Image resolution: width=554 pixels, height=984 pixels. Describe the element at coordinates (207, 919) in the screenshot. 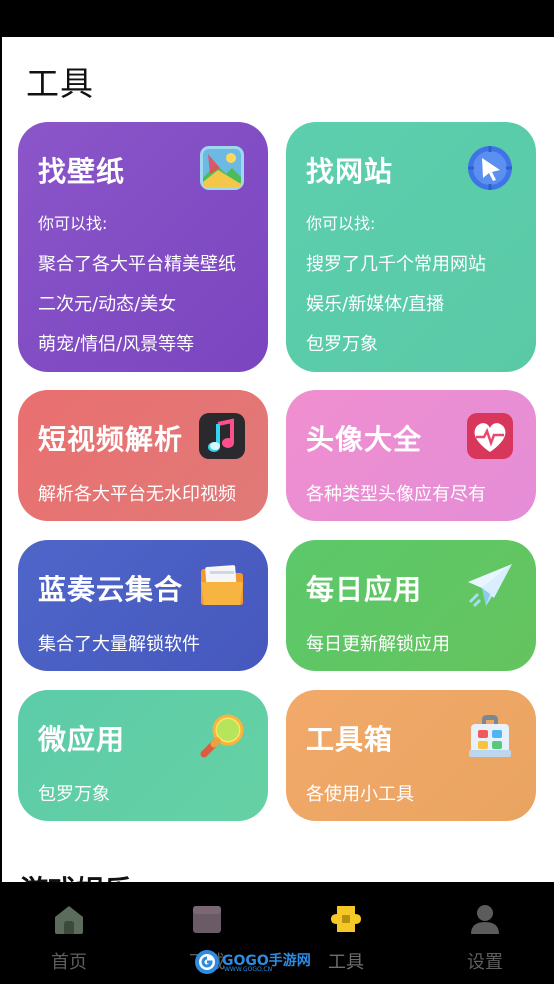

I see `download-box-icon` at that location.